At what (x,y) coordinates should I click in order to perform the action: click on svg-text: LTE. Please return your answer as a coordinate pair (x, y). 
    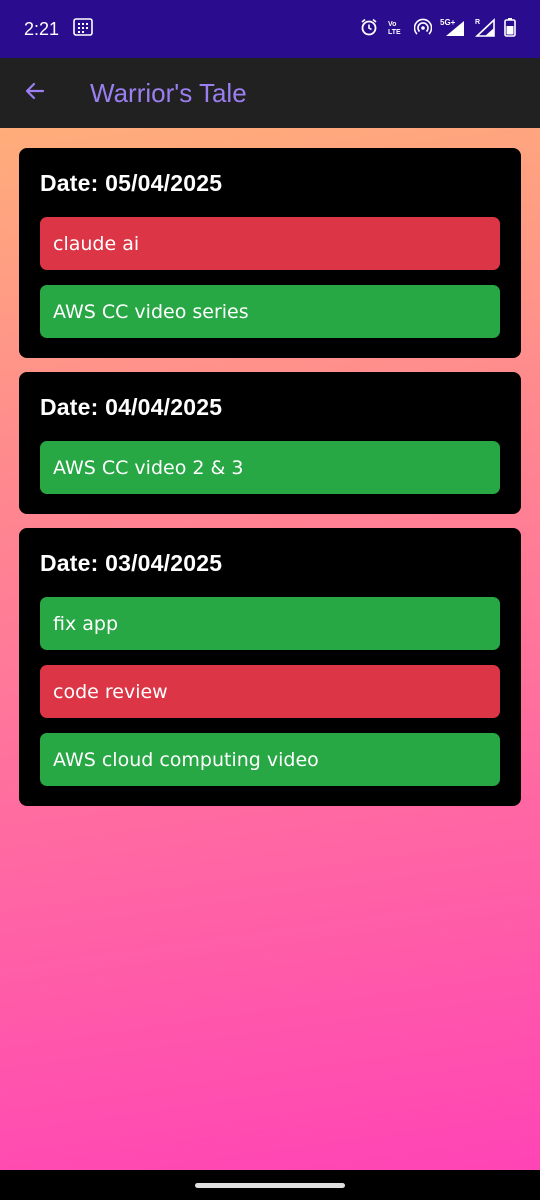
    Looking at the image, I should click on (394, 32).